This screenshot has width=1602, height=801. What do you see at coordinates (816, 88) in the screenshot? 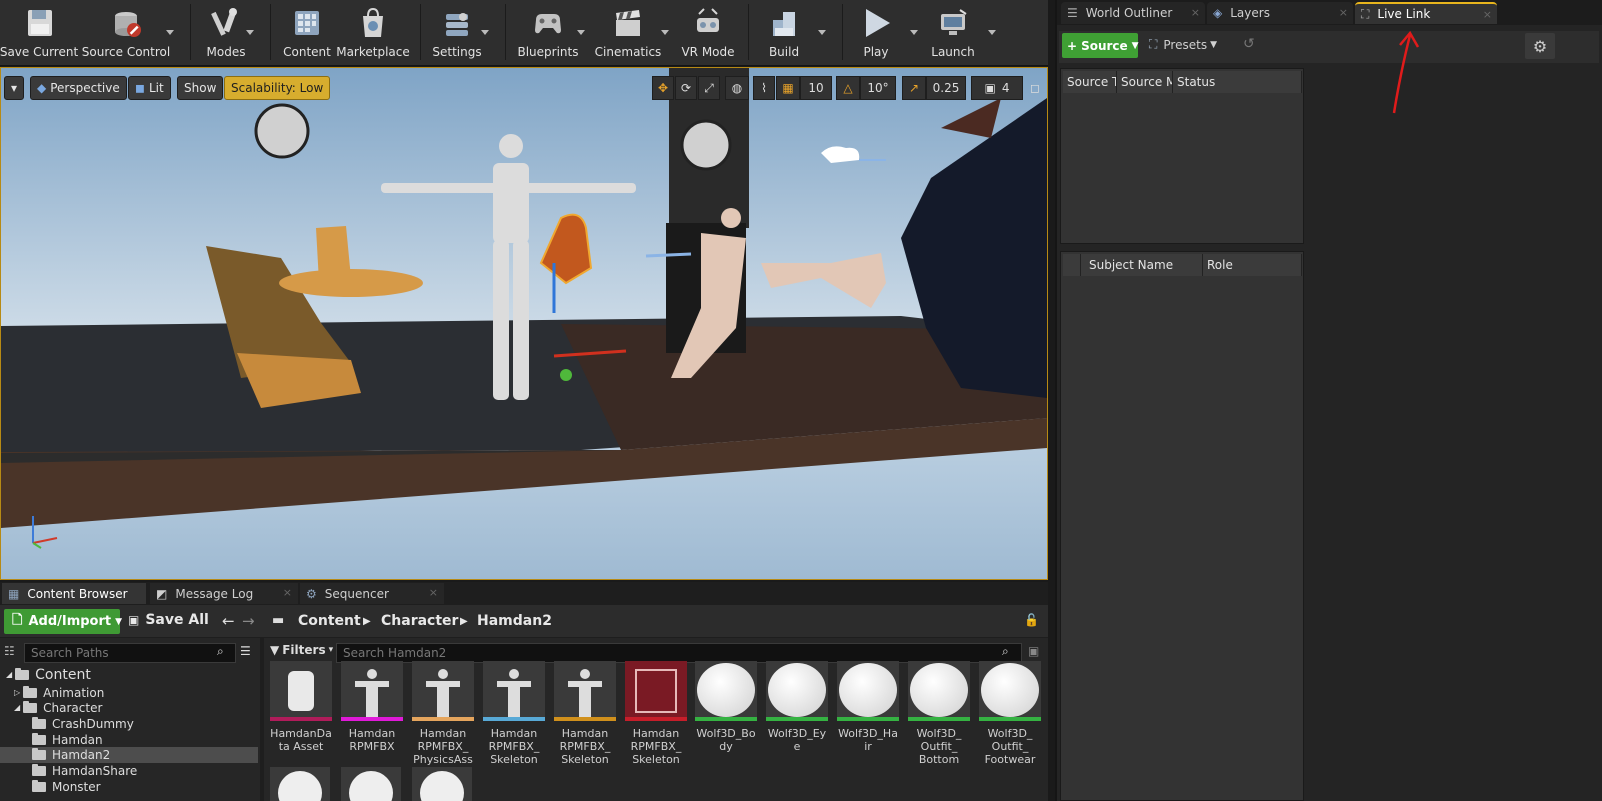
I see `grid-snap-value: 10` at bounding box center [816, 88].